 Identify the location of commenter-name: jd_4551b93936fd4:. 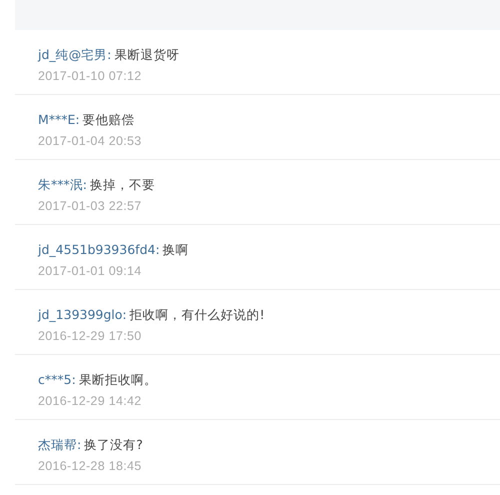
(99, 250).